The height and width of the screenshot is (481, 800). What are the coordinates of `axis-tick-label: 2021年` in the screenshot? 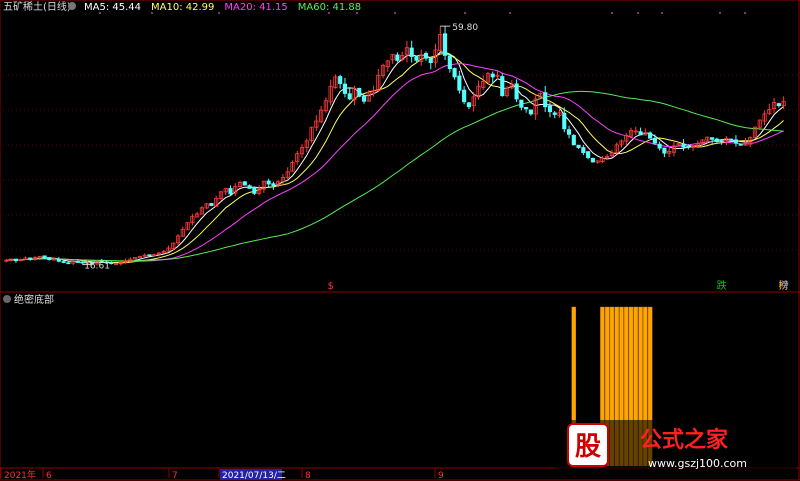 It's located at (20, 475).